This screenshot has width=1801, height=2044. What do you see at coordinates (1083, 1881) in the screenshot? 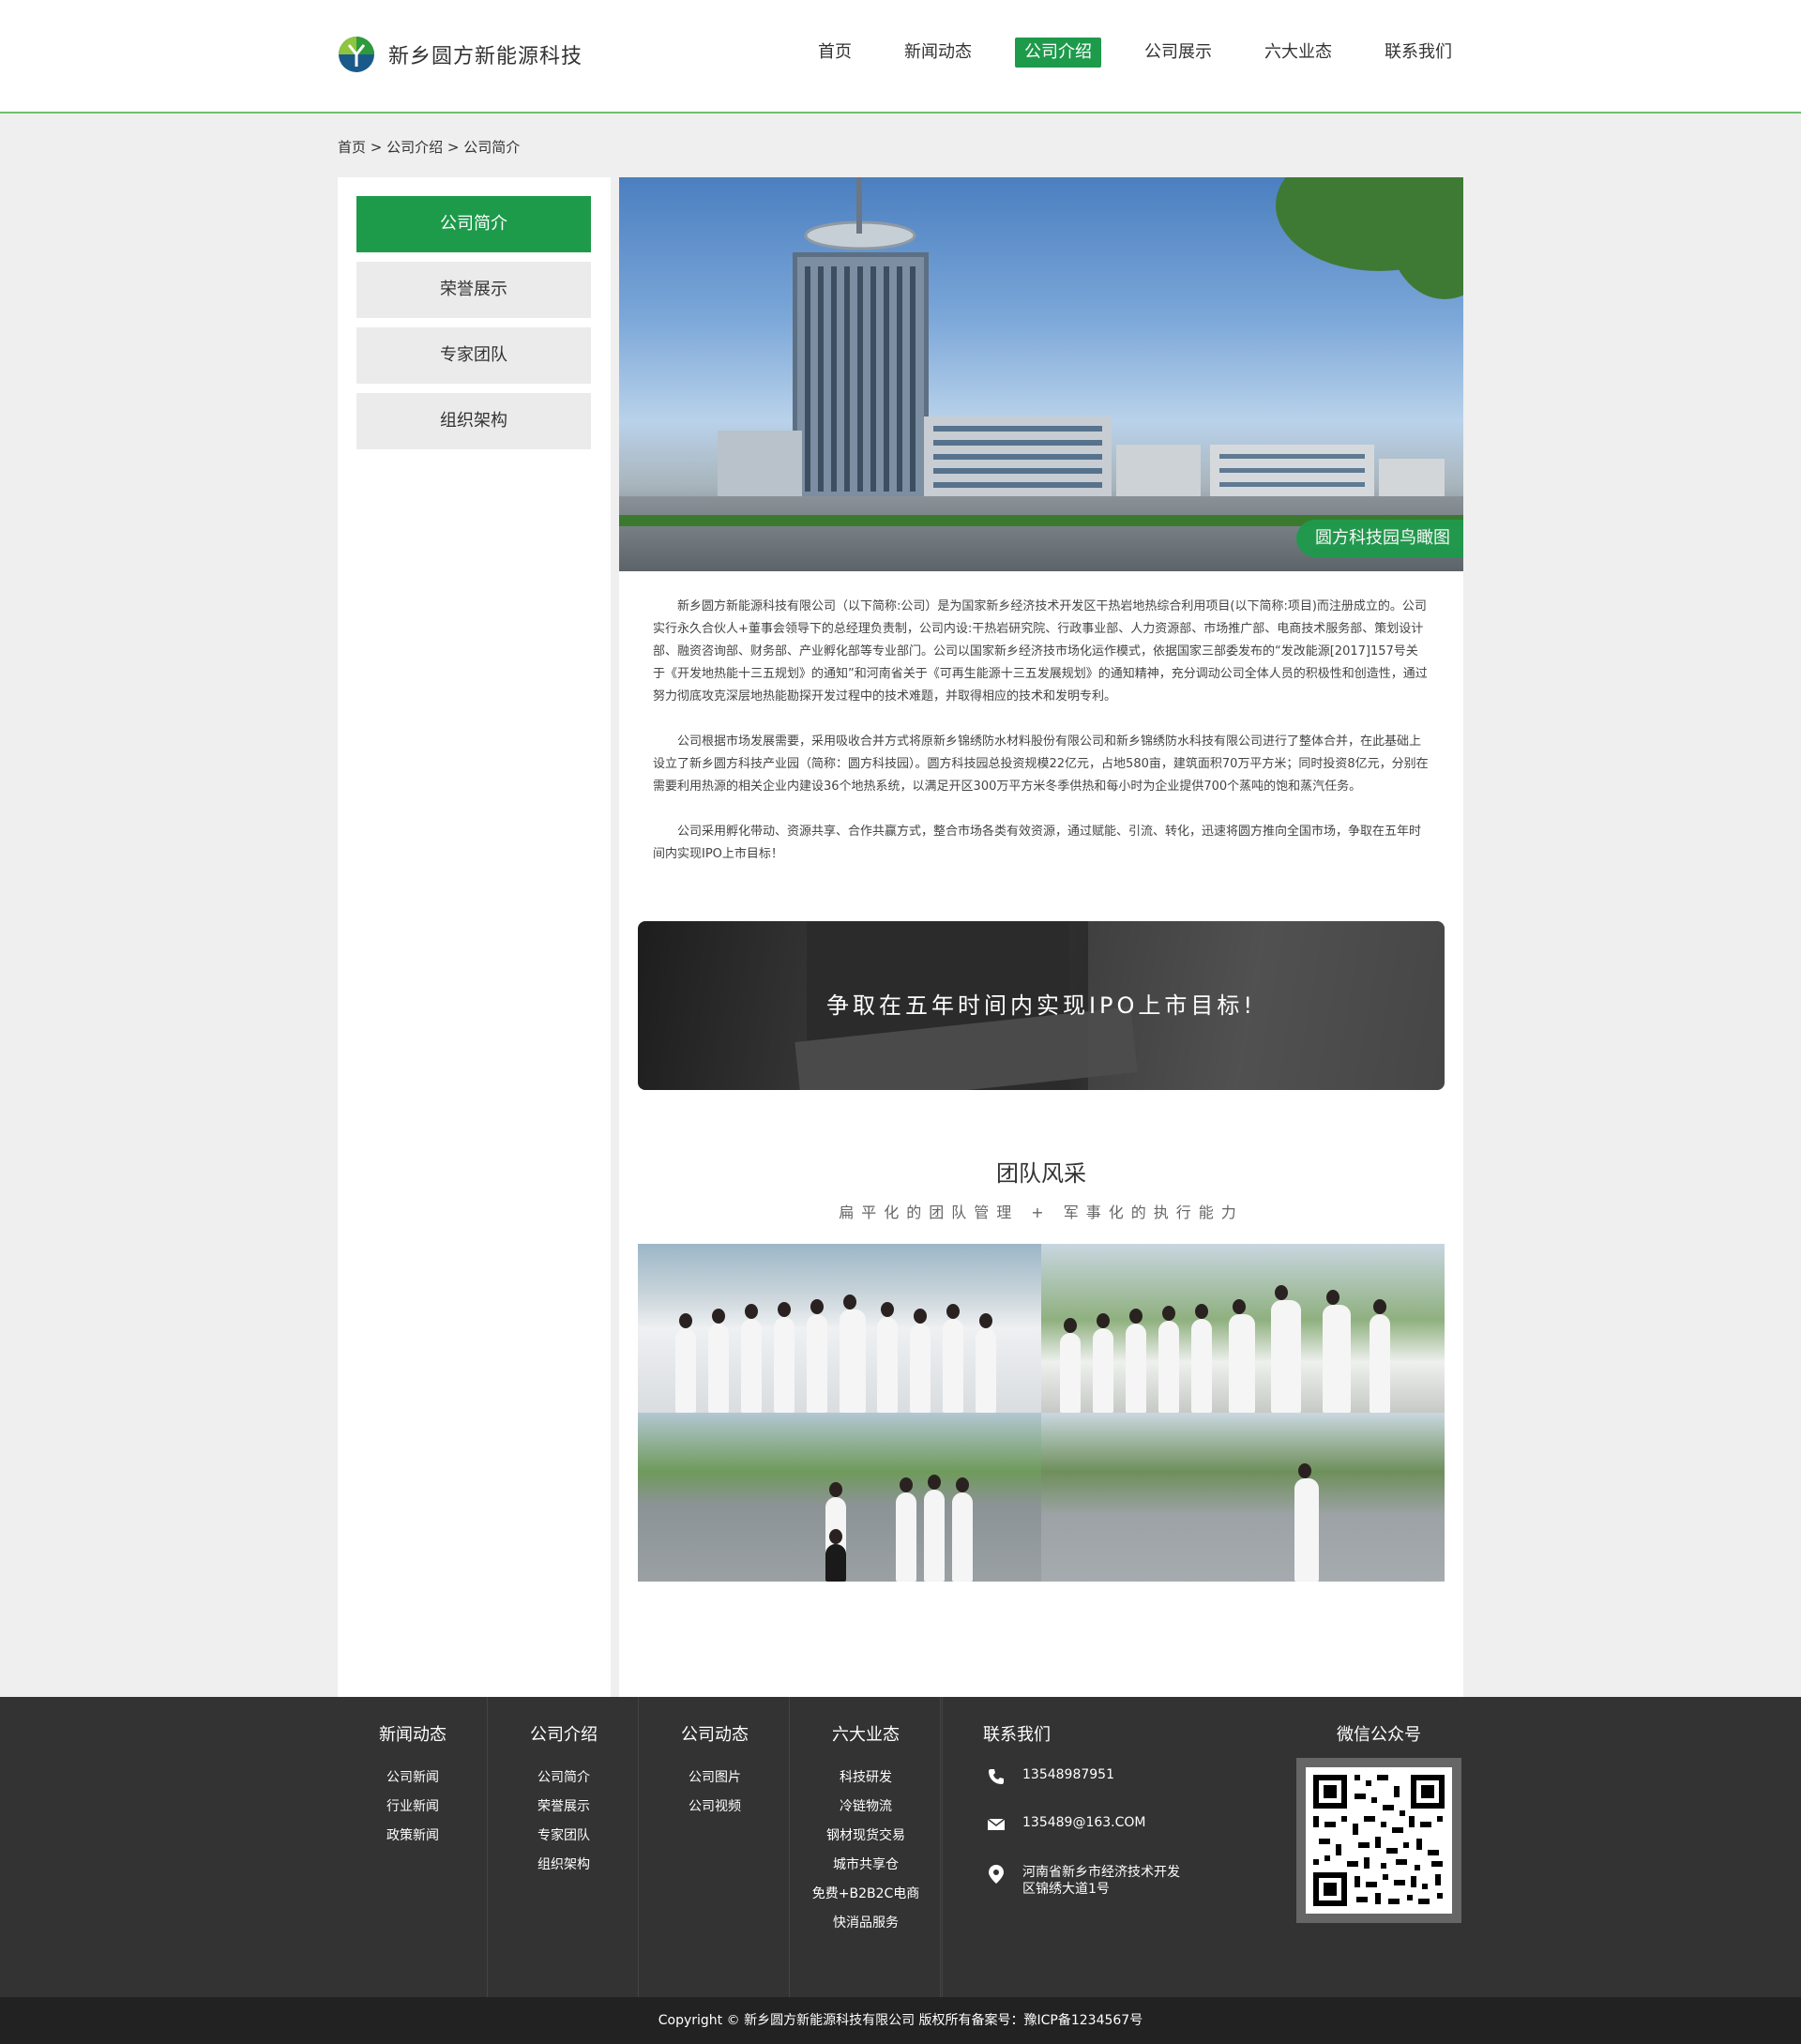
I see `contact-address: 河南省新乡市经济技术开发 区锦绣大道1号` at bounding box center [1083, 1881].